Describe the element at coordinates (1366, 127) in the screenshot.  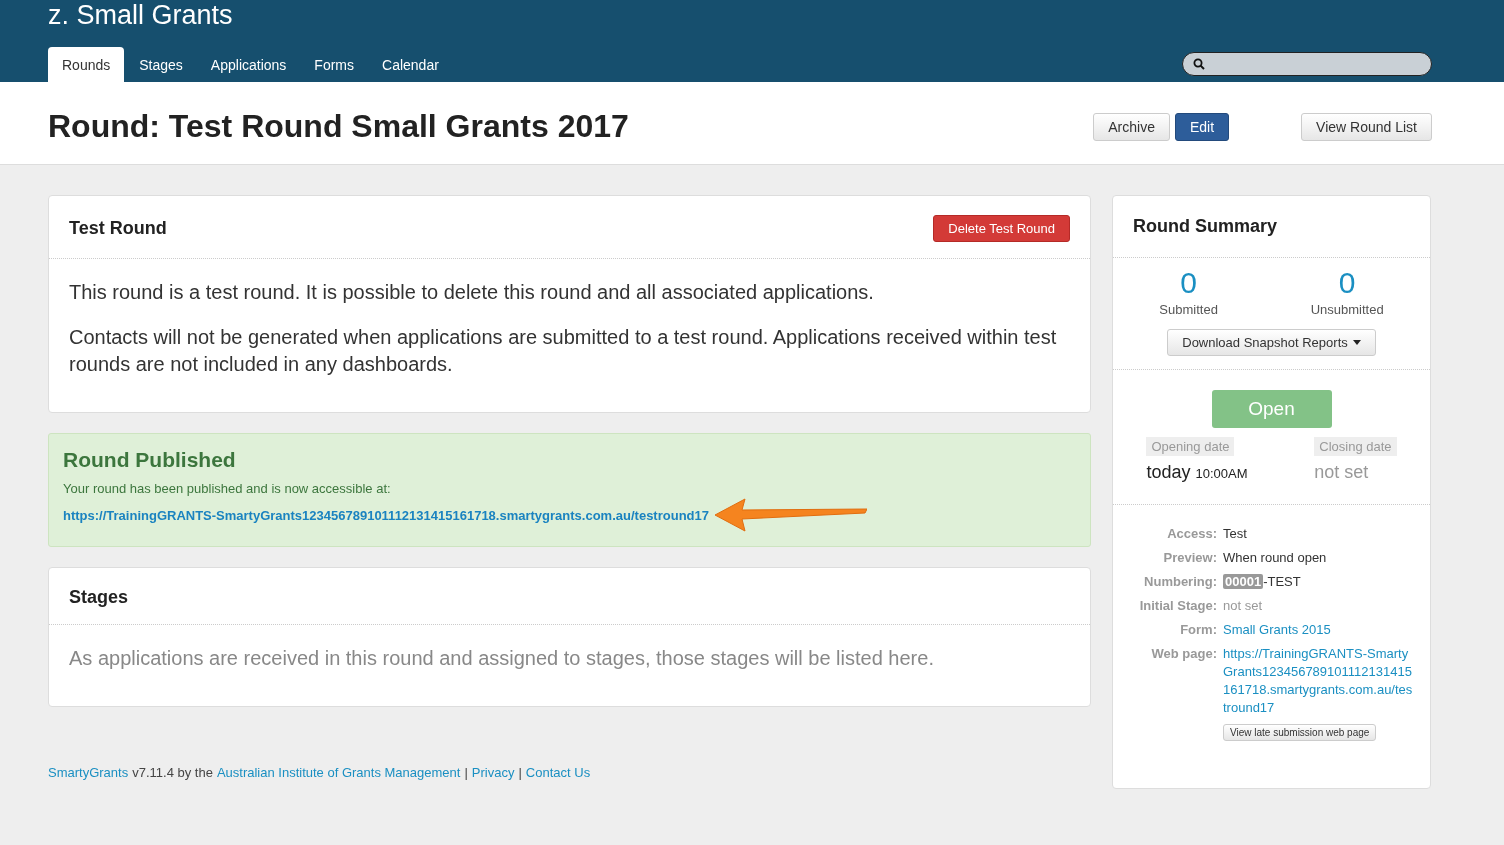
I see `action-button: View Round List` at that location.